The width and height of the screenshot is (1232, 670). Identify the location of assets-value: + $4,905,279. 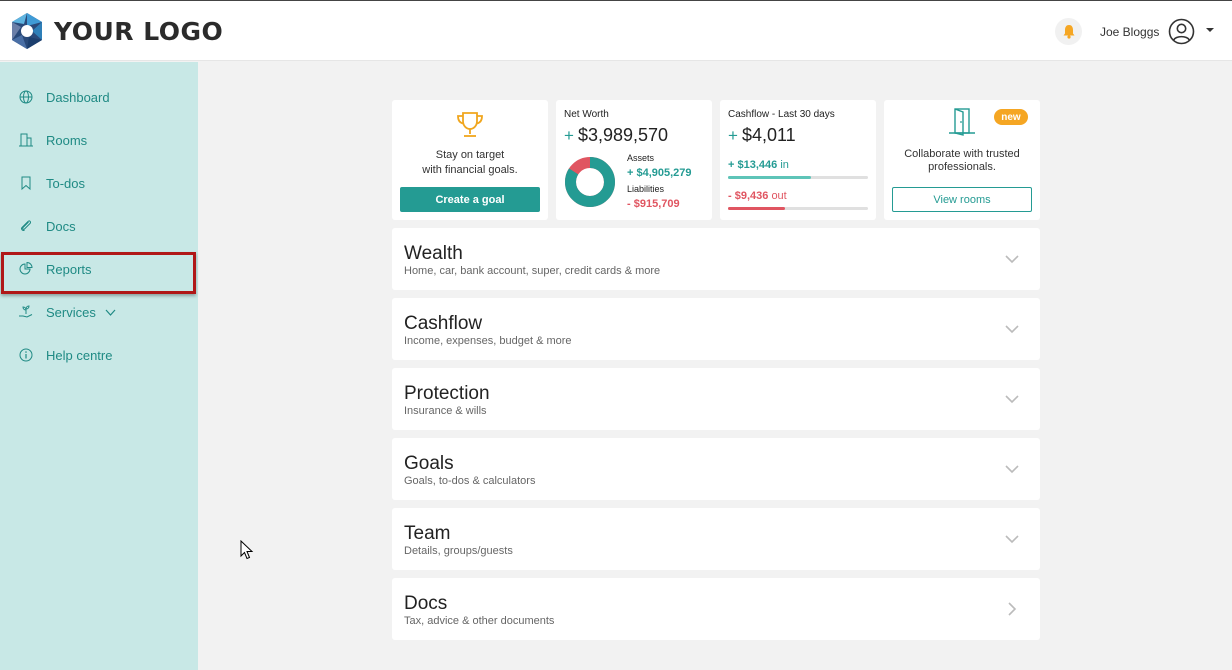
(659, 173).